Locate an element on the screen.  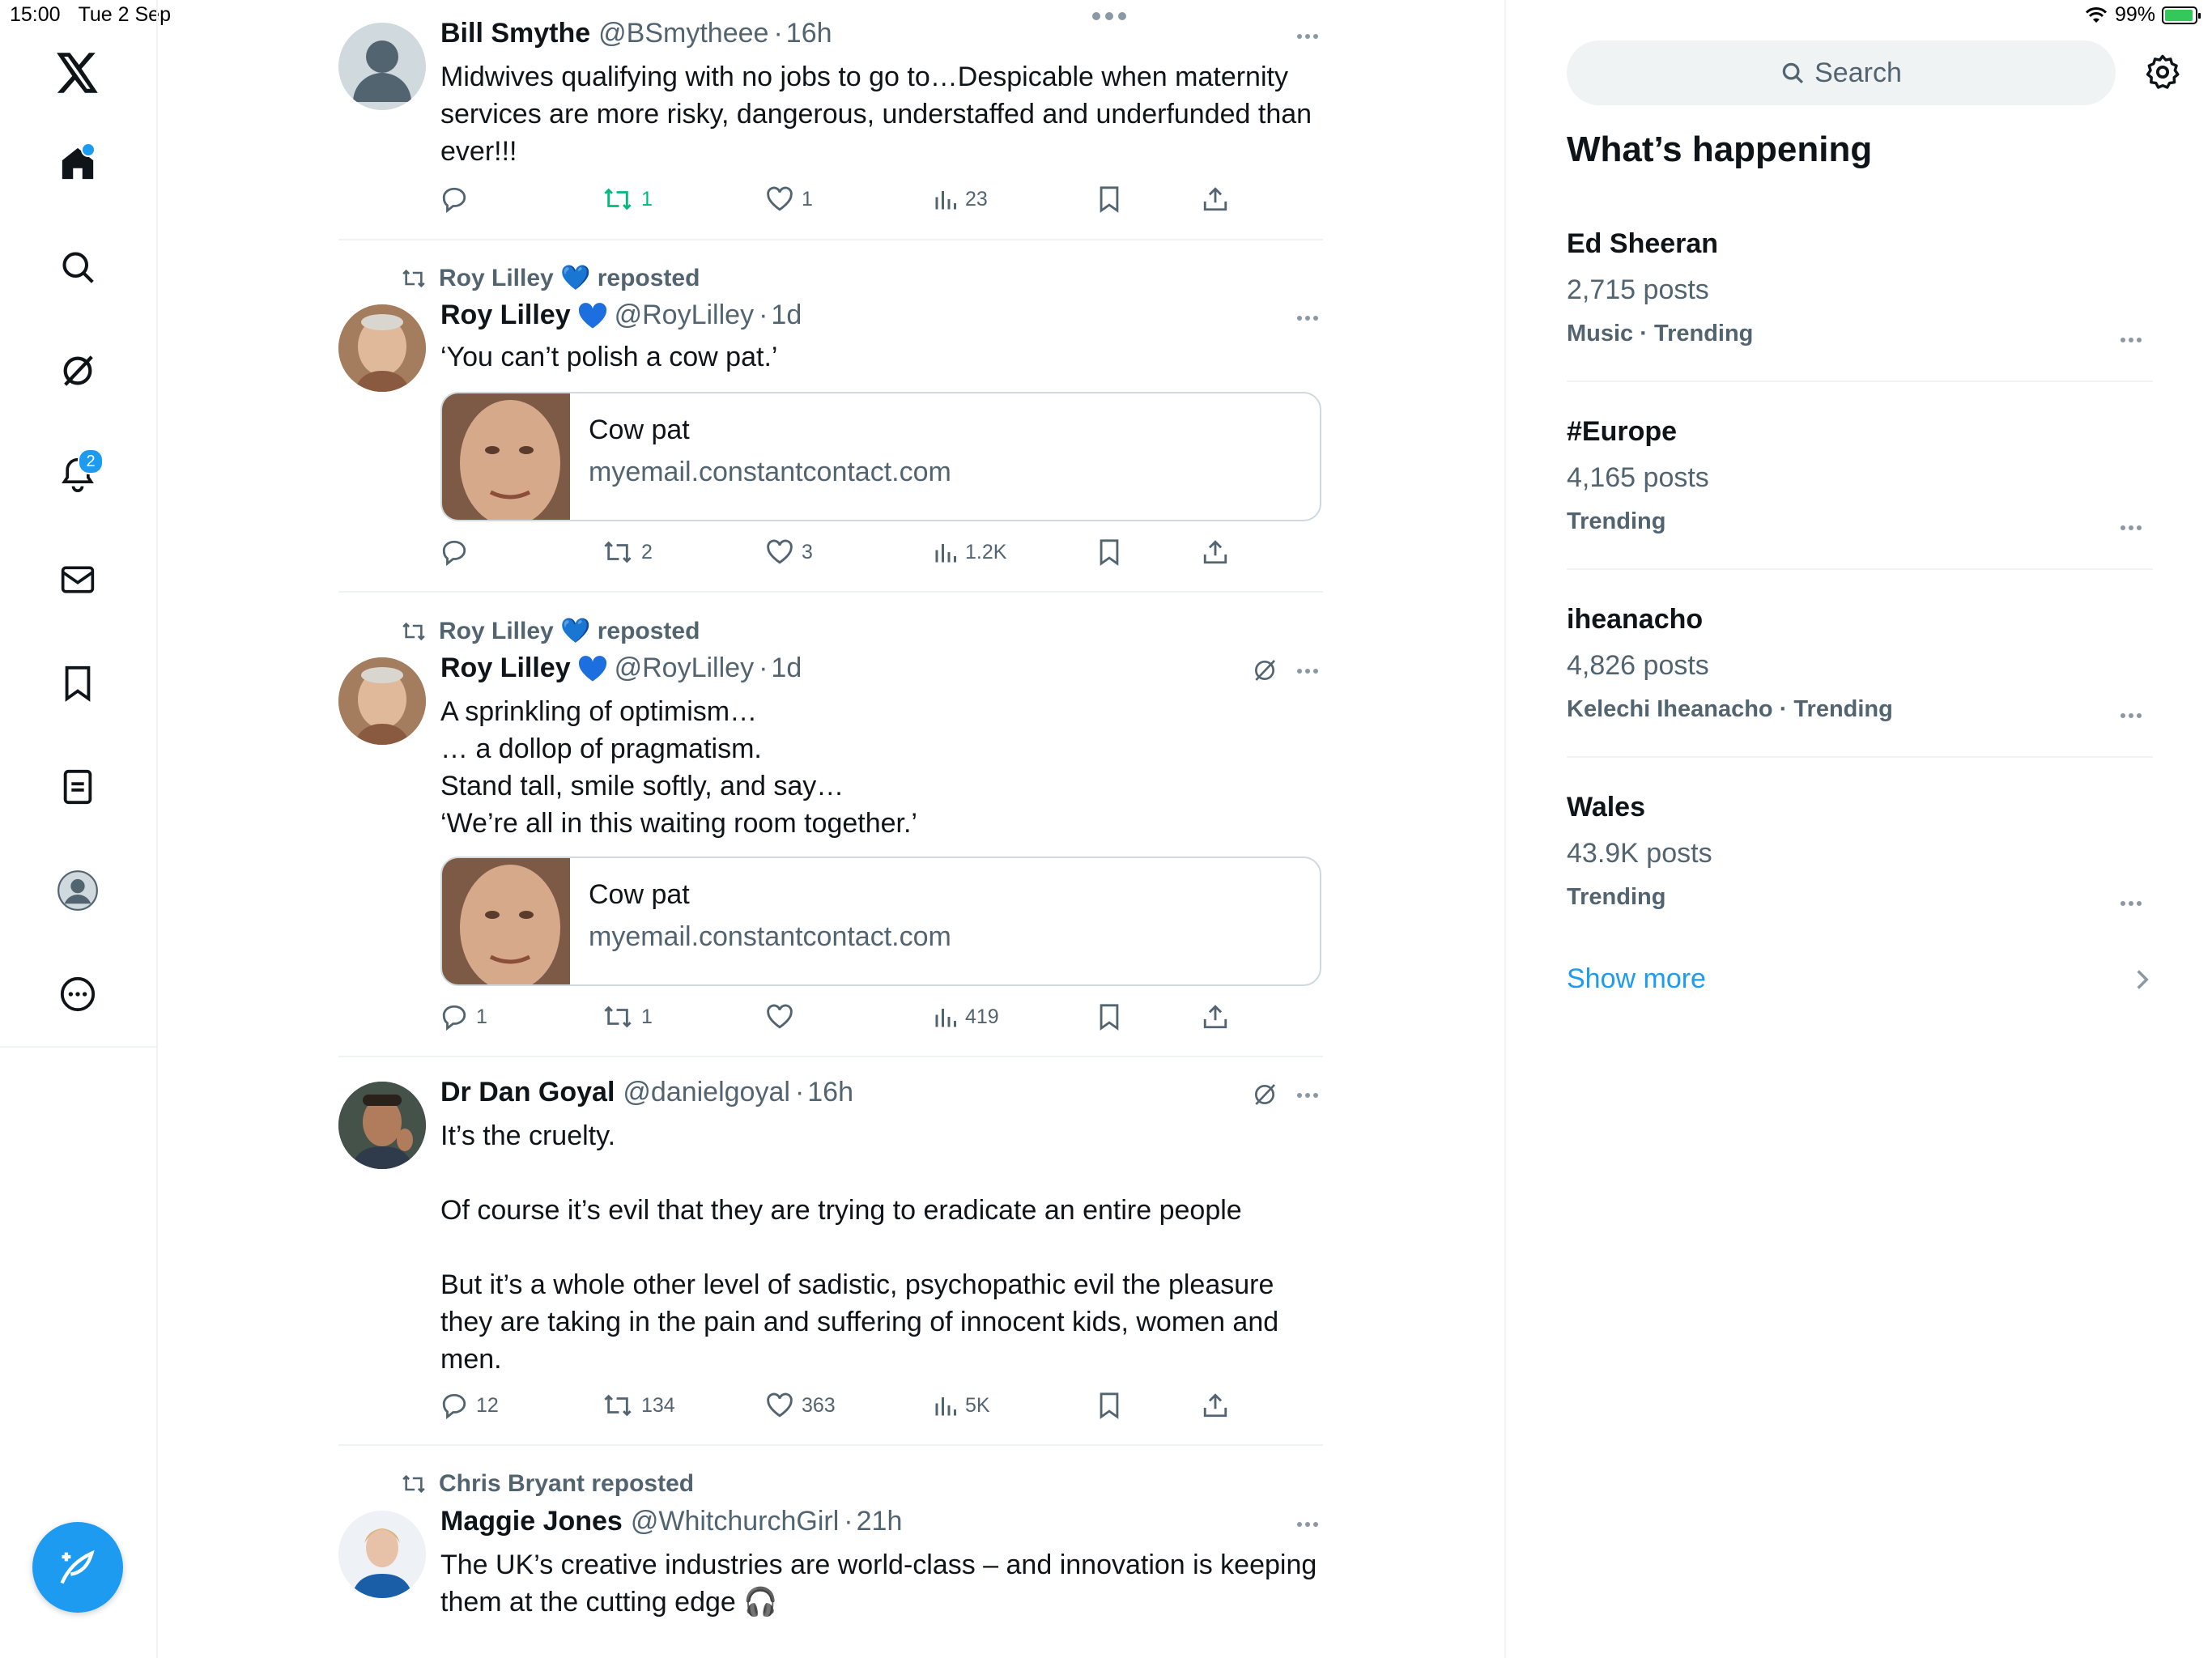
like-button: 3 is located at coordinates (790, 552).